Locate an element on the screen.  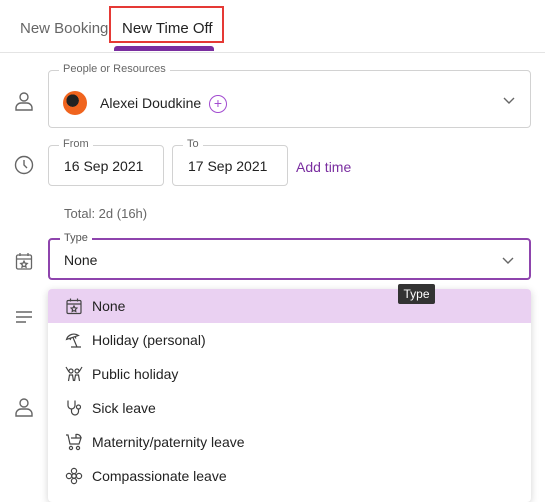
option-maternity-paternity-leave: Maternity/paternity leave is located at coordinates (289, 442).